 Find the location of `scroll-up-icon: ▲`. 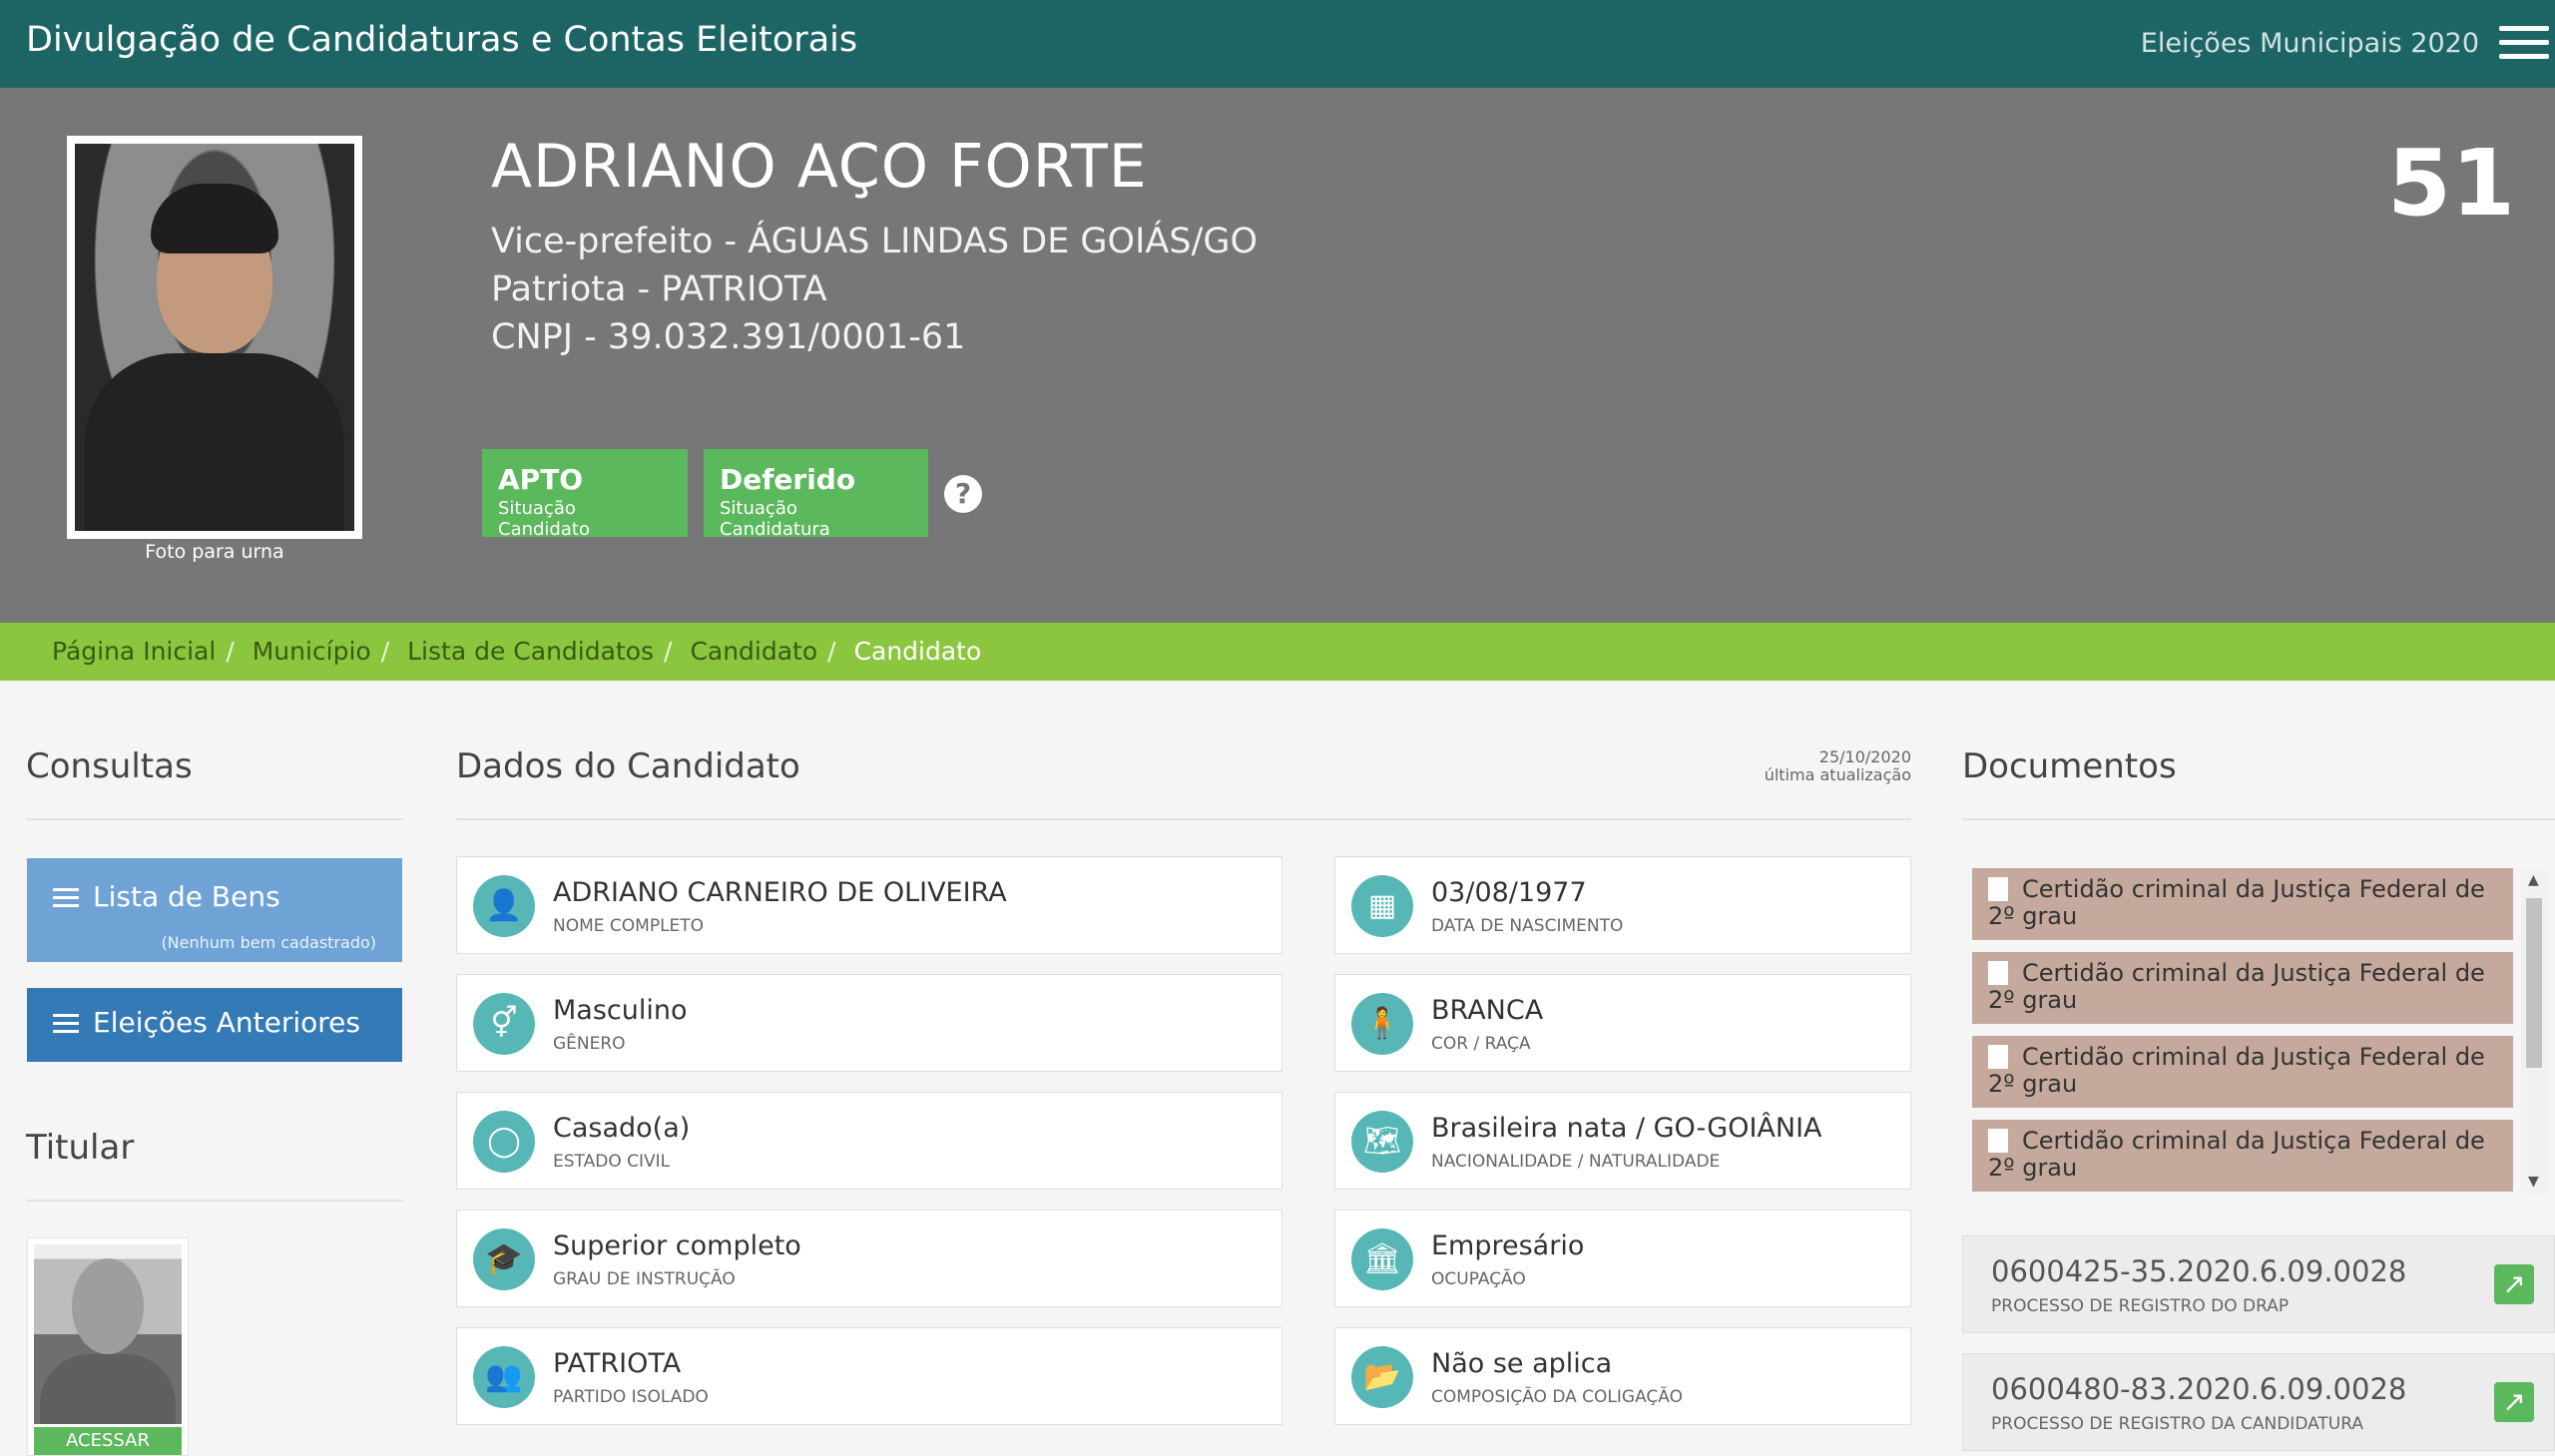

scroll-up-icon: ▲ is located at coordinates (2533, 880).